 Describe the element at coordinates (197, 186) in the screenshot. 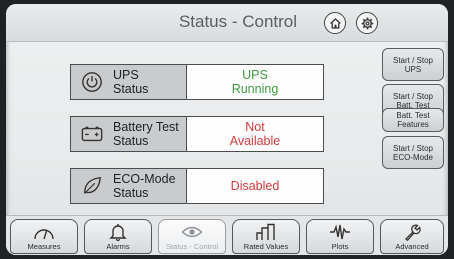

I see `eco-mode-status-row: ECO-Mode Status Disabled` at that location.